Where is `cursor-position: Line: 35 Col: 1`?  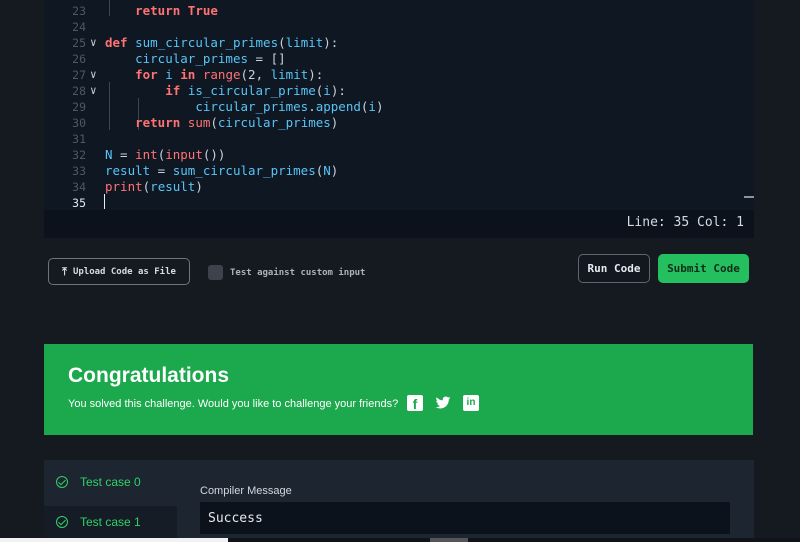 cursor-position: Line: 35 Col: 1 is located at coordinates (685, 222).